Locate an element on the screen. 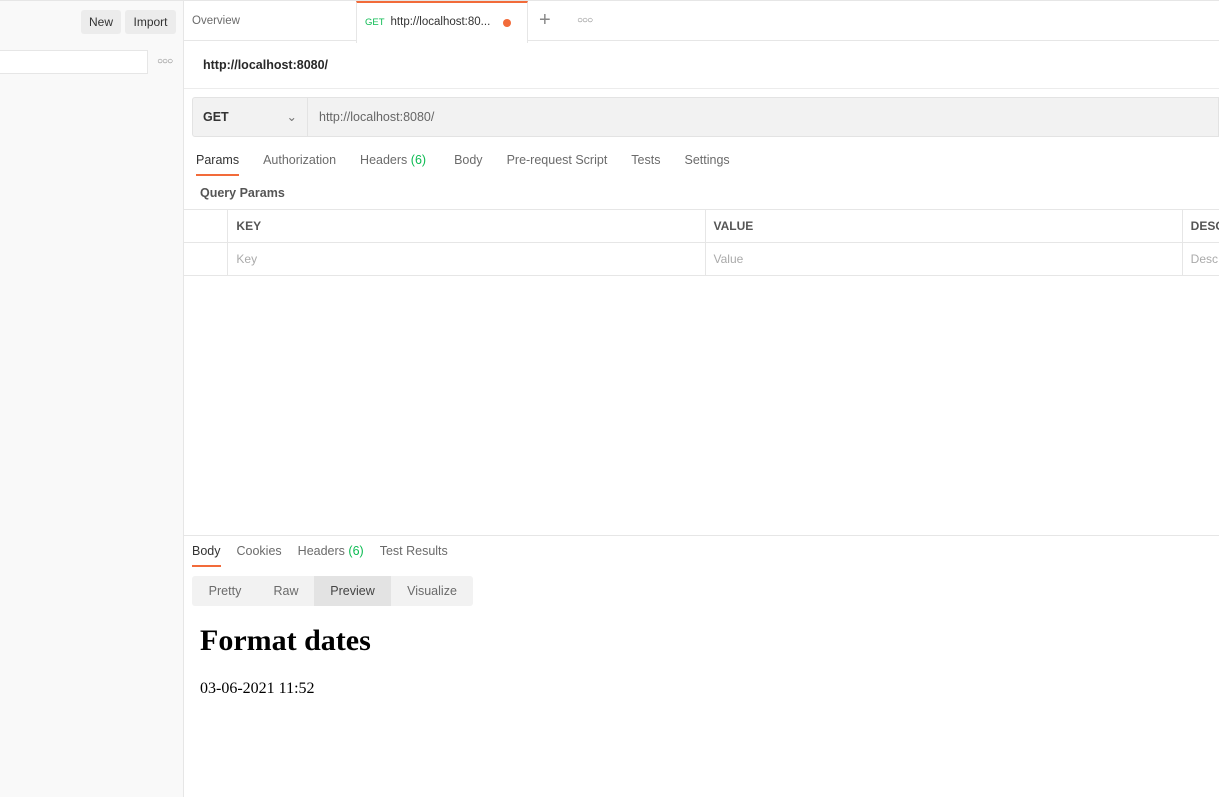 This screenshot has height=797, width=1219. request-title: http://localhost:8080/ is located at coordinates (265, 65).